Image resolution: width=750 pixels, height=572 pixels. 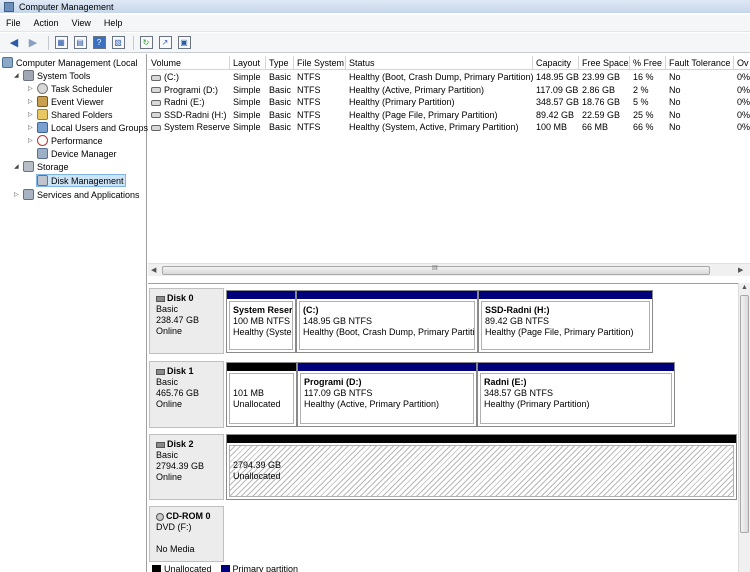 I want to click on help-icon: ?, so click(x=99, y=43).